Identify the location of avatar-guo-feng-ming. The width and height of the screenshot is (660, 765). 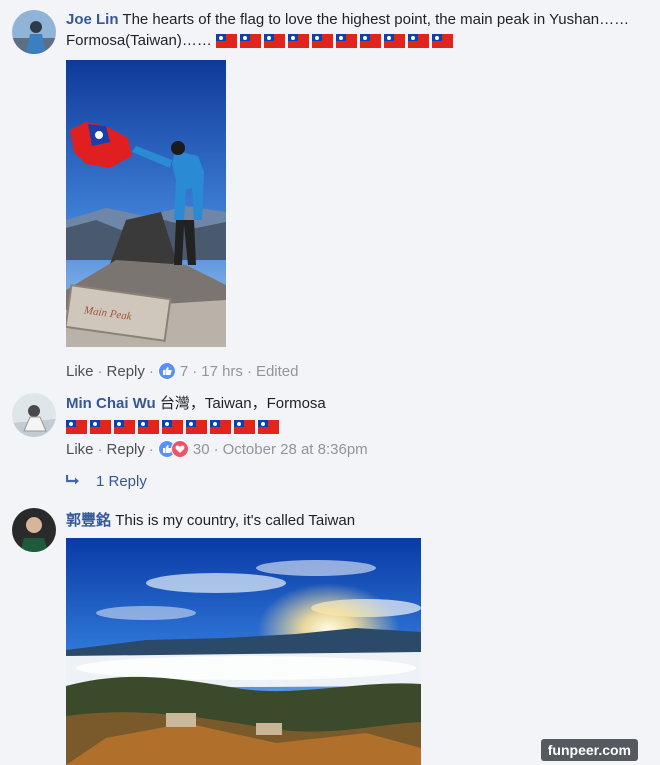
(34, 530).